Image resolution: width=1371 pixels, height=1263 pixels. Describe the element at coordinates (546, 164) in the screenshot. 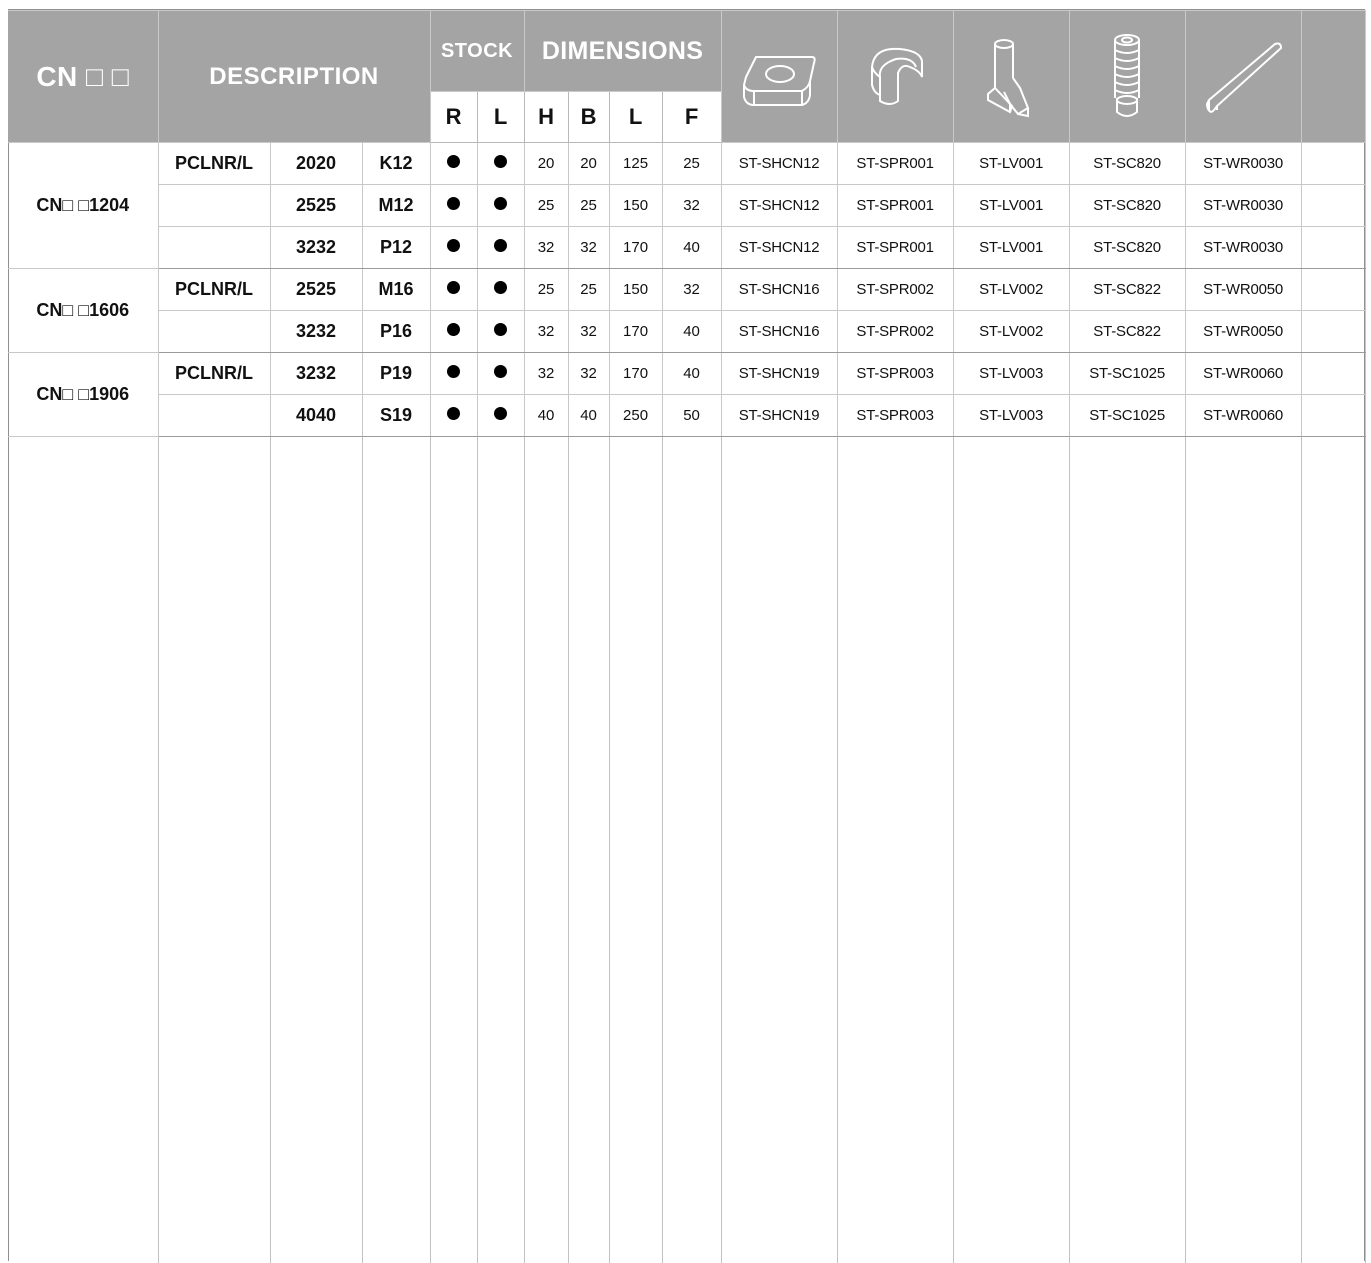

I see `dim-h: 20` at that location.